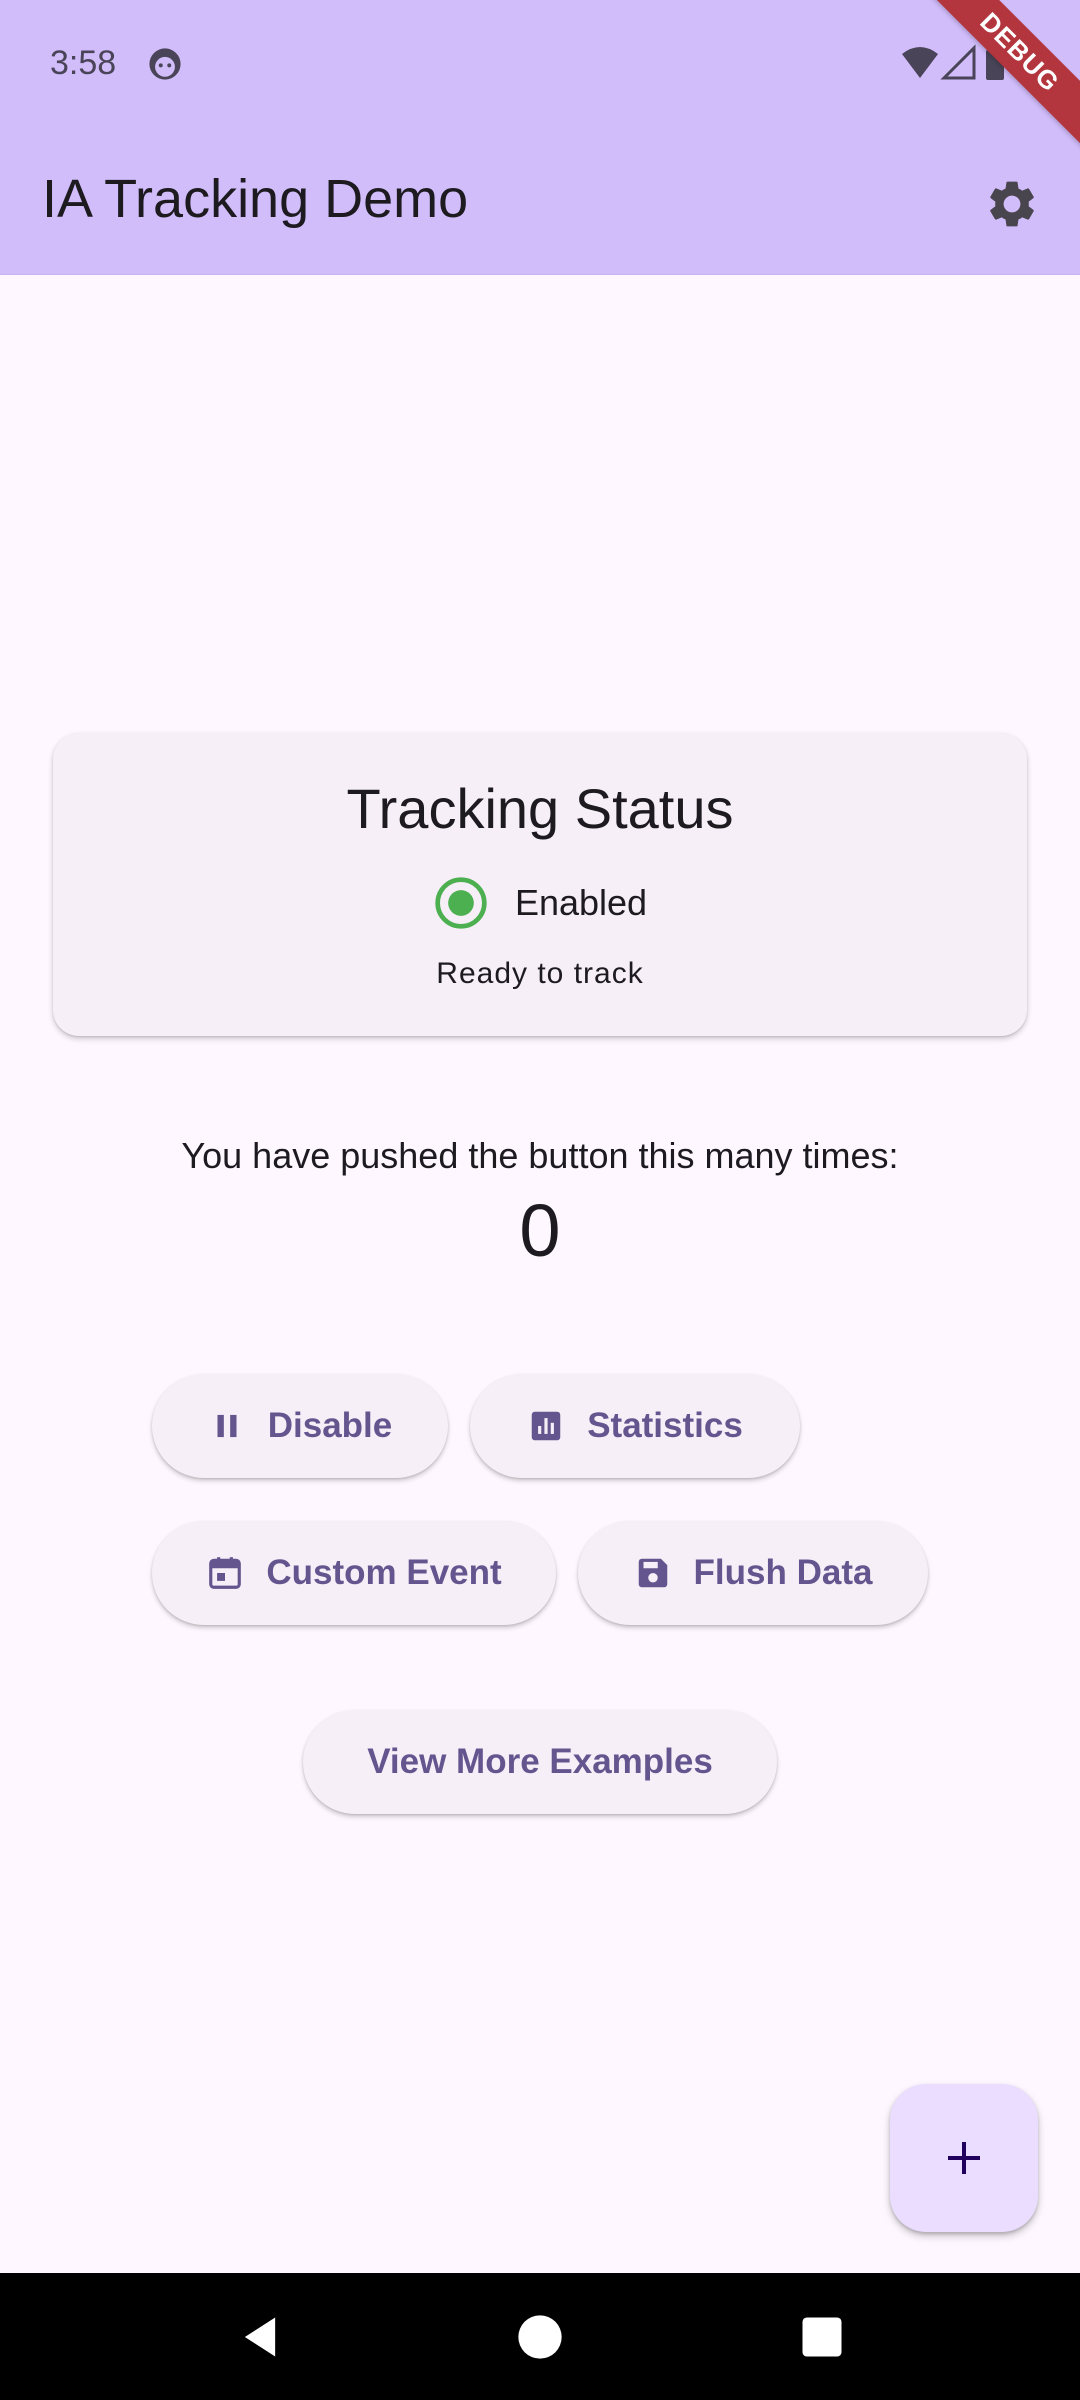 The image size is (1080, 2400). What do you see at coordinates (958, 62) in the screenshot?
I see `signal-icon` at bounding box center [958, 62].